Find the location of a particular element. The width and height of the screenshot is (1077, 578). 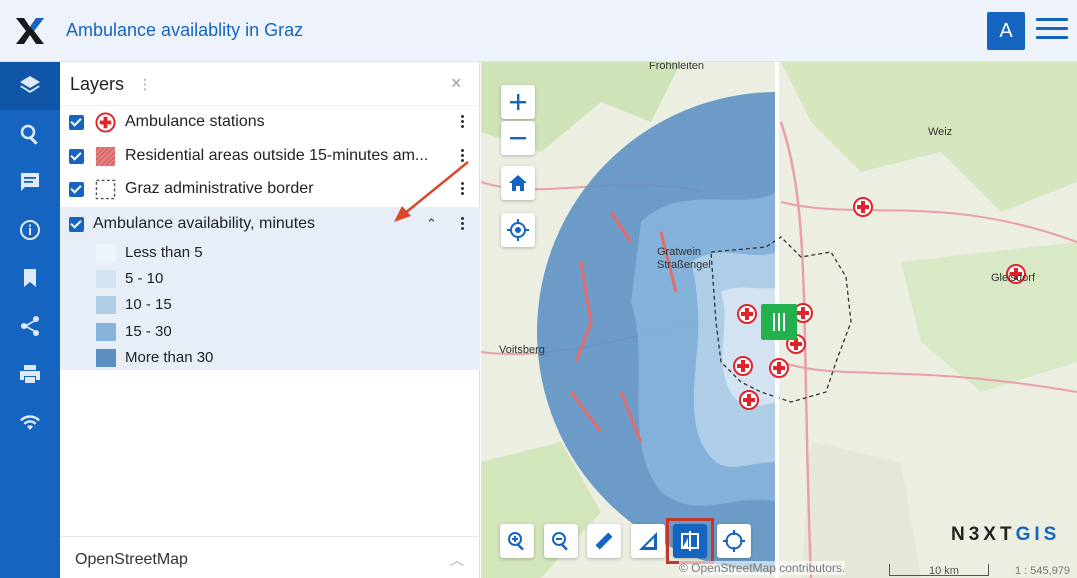

red-hatched-square-icon is located at coordinates (105, 156).